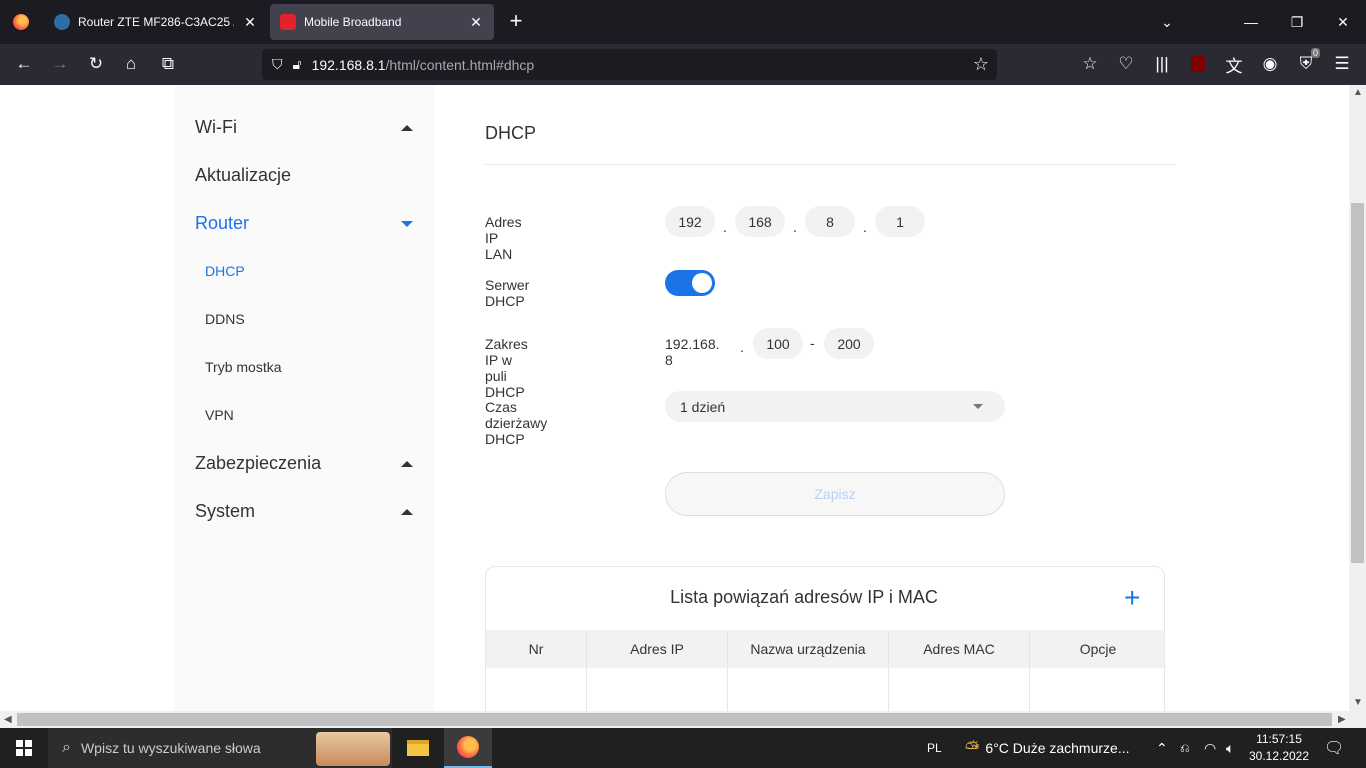  I want to click on sidebar-item-system: System, so click(225, 511).